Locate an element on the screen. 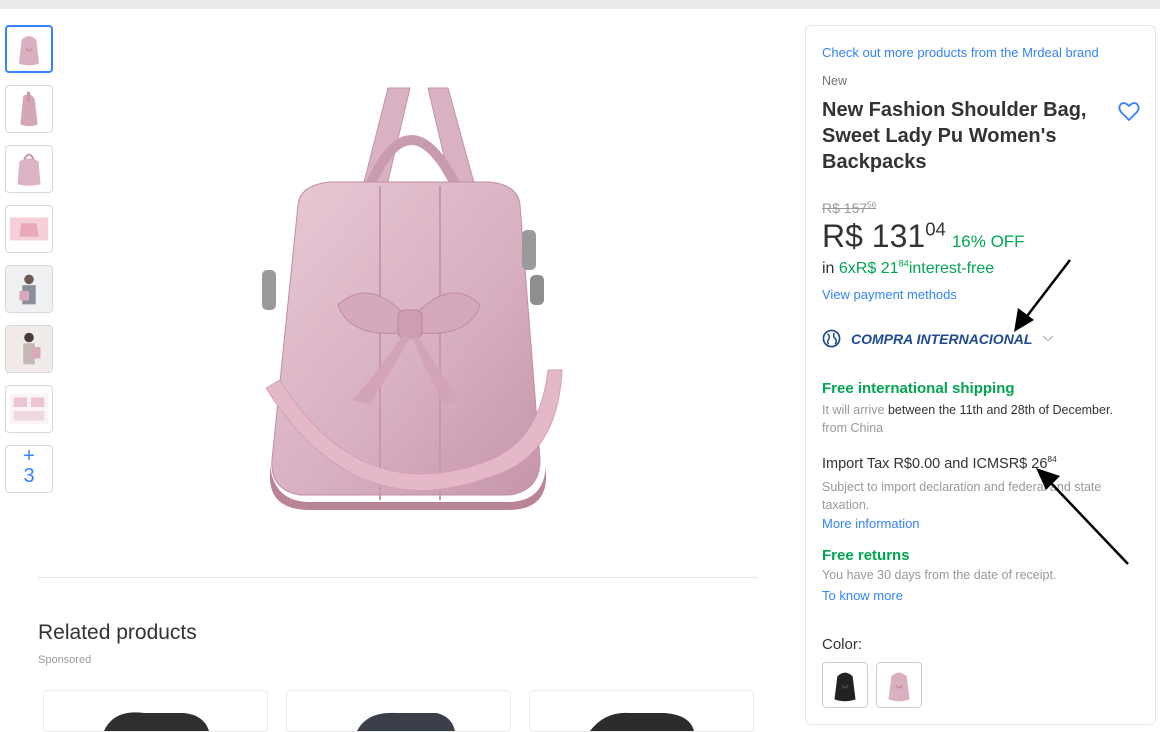 This screenshot has width=1160, height=732. returns-title: Free returns is located at coordinates (866, 555).